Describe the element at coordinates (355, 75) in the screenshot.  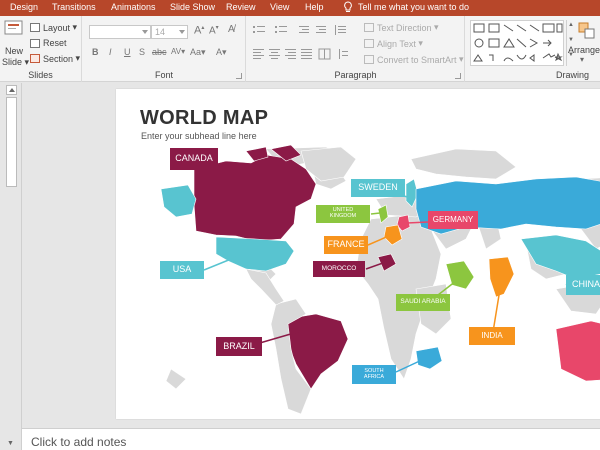
I see `paragraph-group-label: Paragraph` at that location.